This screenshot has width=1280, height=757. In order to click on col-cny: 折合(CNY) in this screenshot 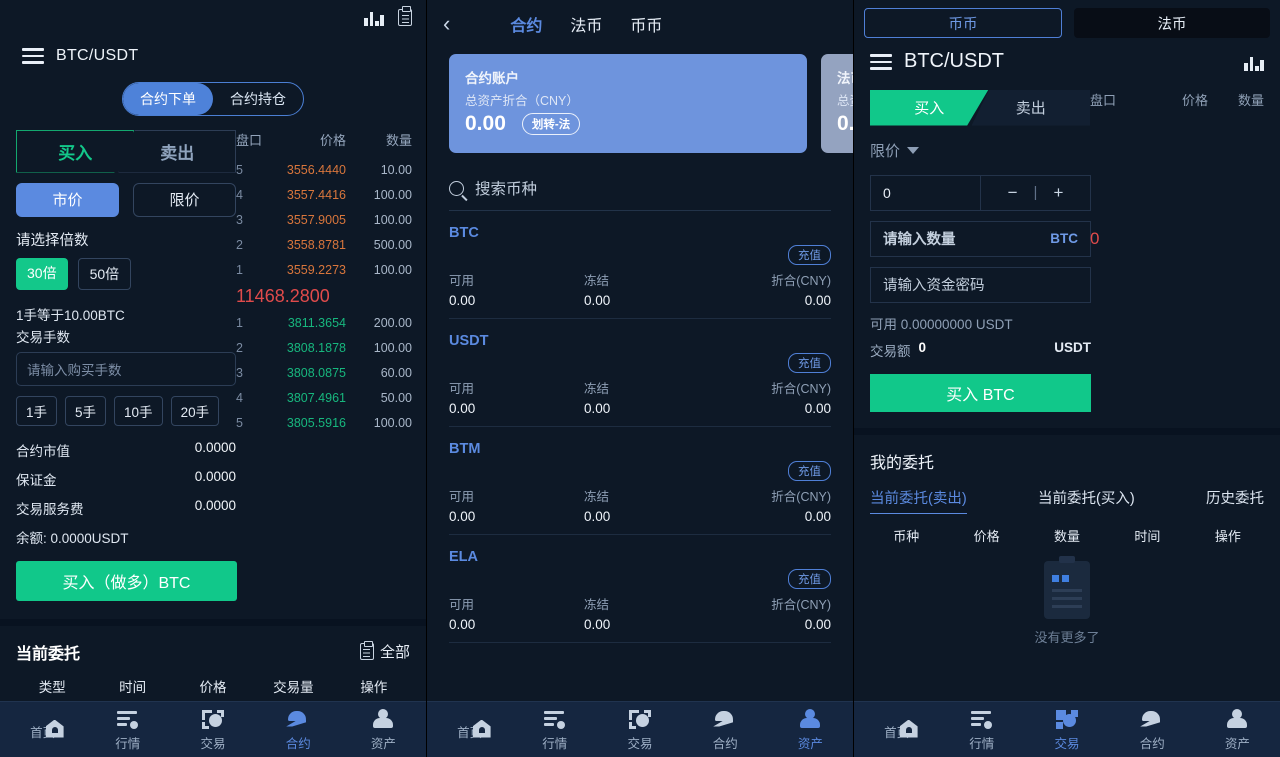, I will do `click(801, 497)`.